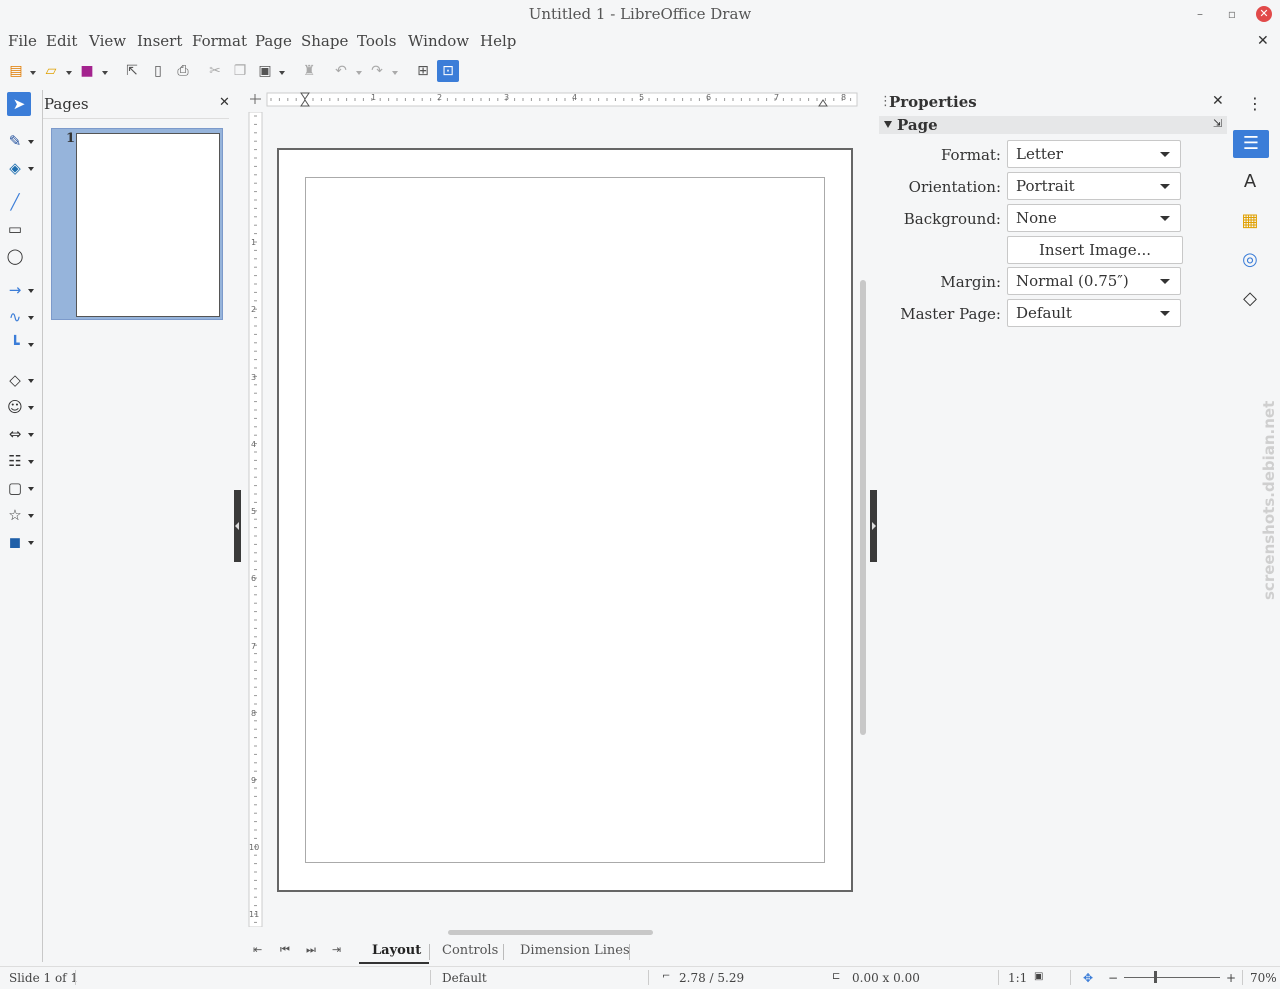 This screenshot has width=1280, height=989. I want to click on block-arrows-icon: ⇔, so click(15, 434).